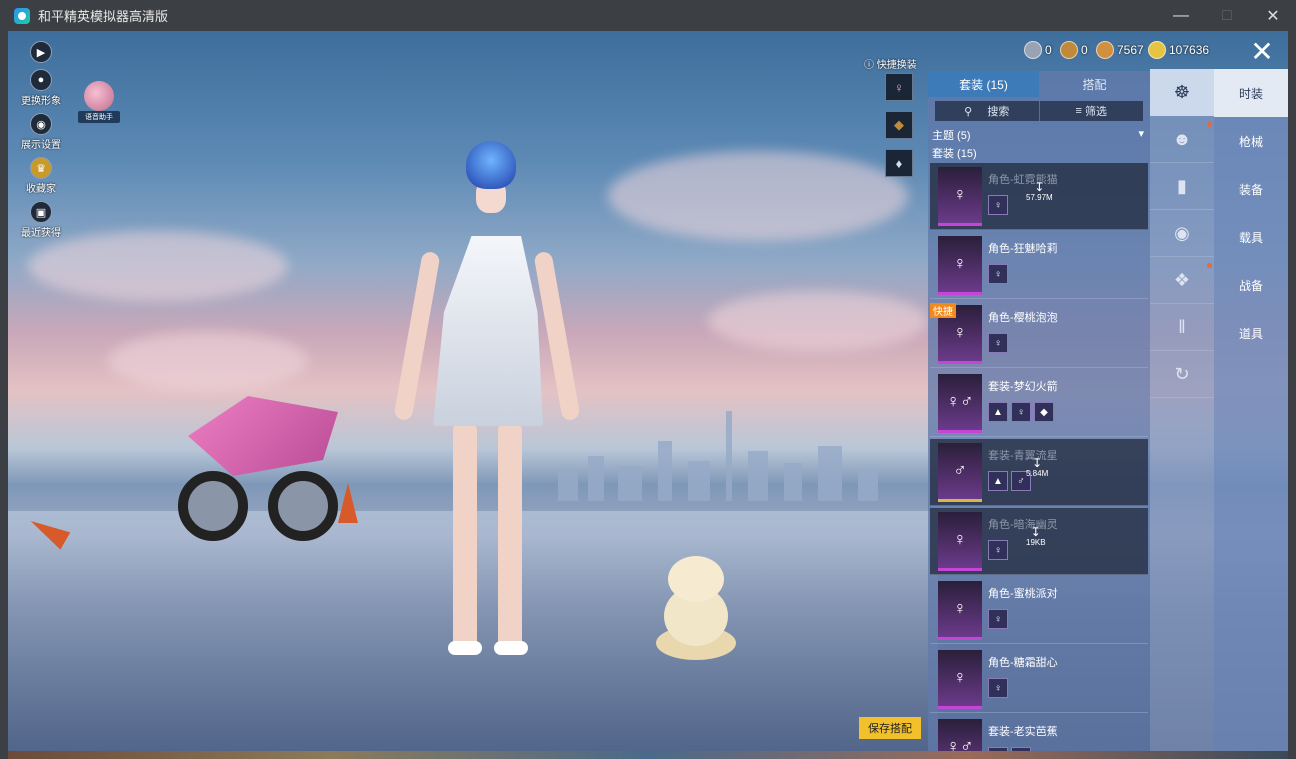 The height and width of the screenshot is (759, 1296). I want to click on quick-badge: 快捷, so click(943, 310).